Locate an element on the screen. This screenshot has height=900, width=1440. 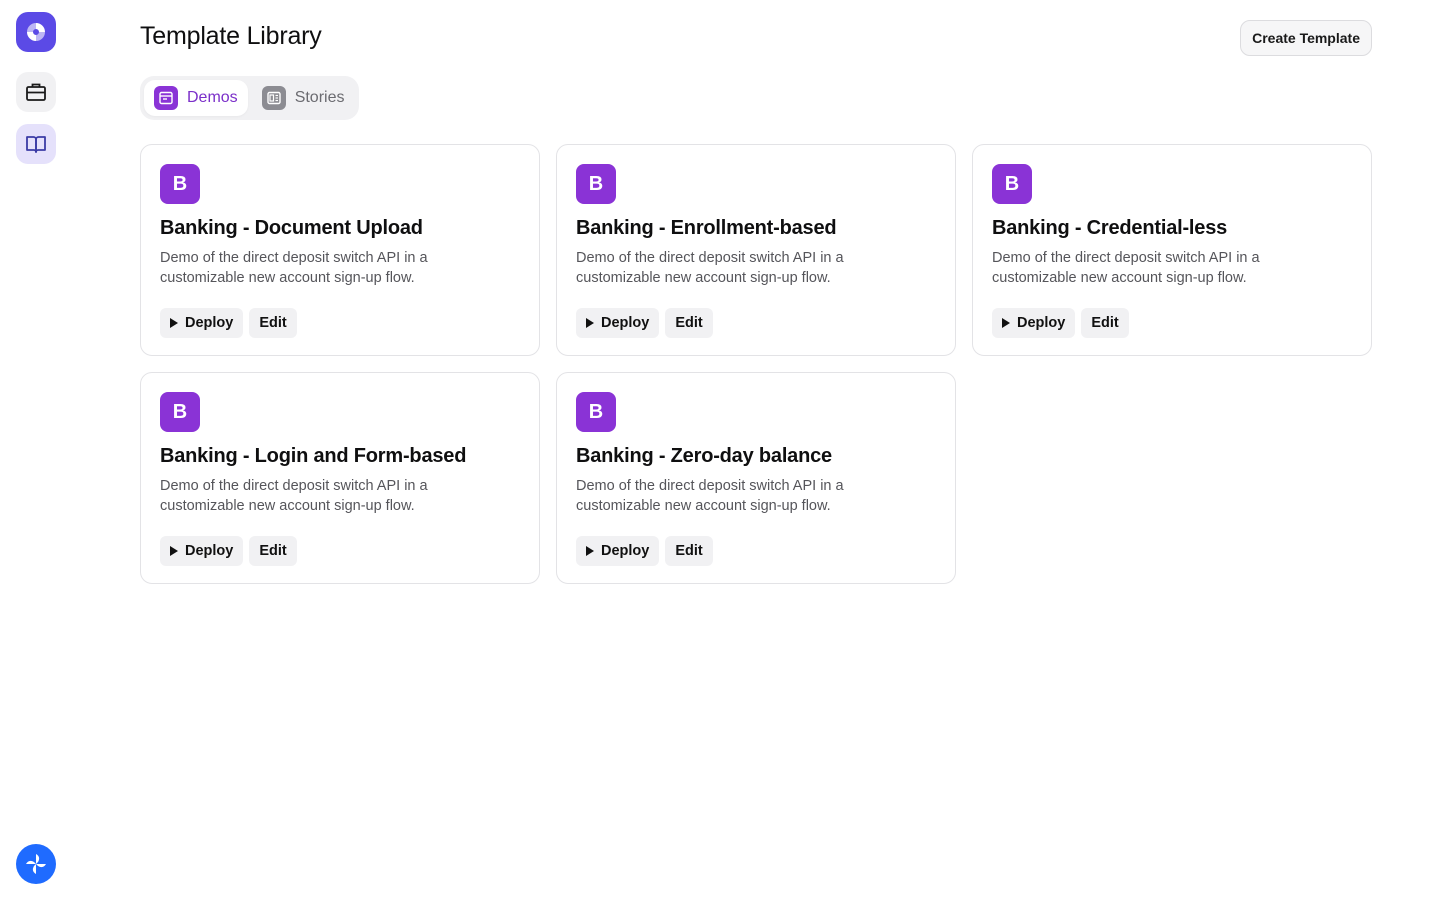
template-title: Banking - Login and Form-based is located at coordinates (313, 456).